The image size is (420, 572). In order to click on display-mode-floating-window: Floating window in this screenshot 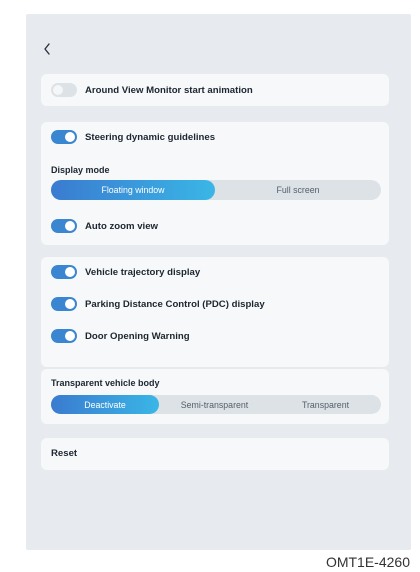, I will do `click(133, 190)`.